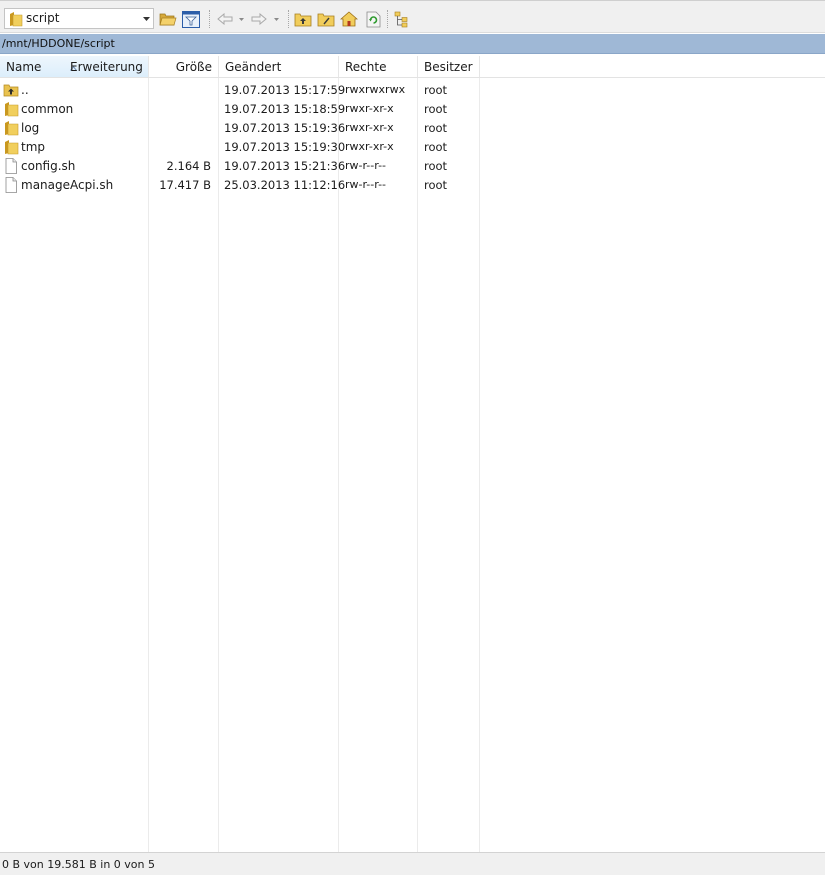 This screenshot has width=825, height=875. I want to click on location-combo: script, so click(79, 18).